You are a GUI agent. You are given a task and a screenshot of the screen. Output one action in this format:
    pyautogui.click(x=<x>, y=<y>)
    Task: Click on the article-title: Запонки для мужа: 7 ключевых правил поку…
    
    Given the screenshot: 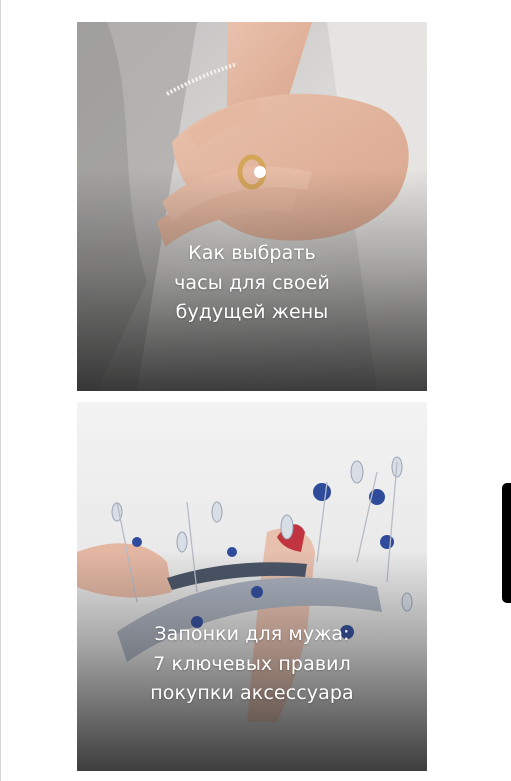 What is the action you would take?
    pyautogui.click(x=252, y=664)
    